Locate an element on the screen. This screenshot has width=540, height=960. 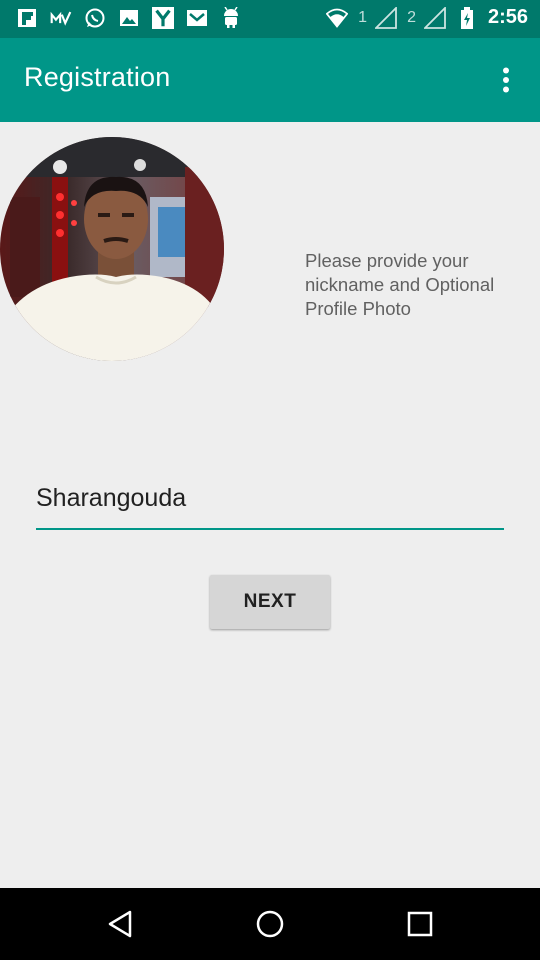
nickname-input: Sharangouda is located at coordinates (270, 505).